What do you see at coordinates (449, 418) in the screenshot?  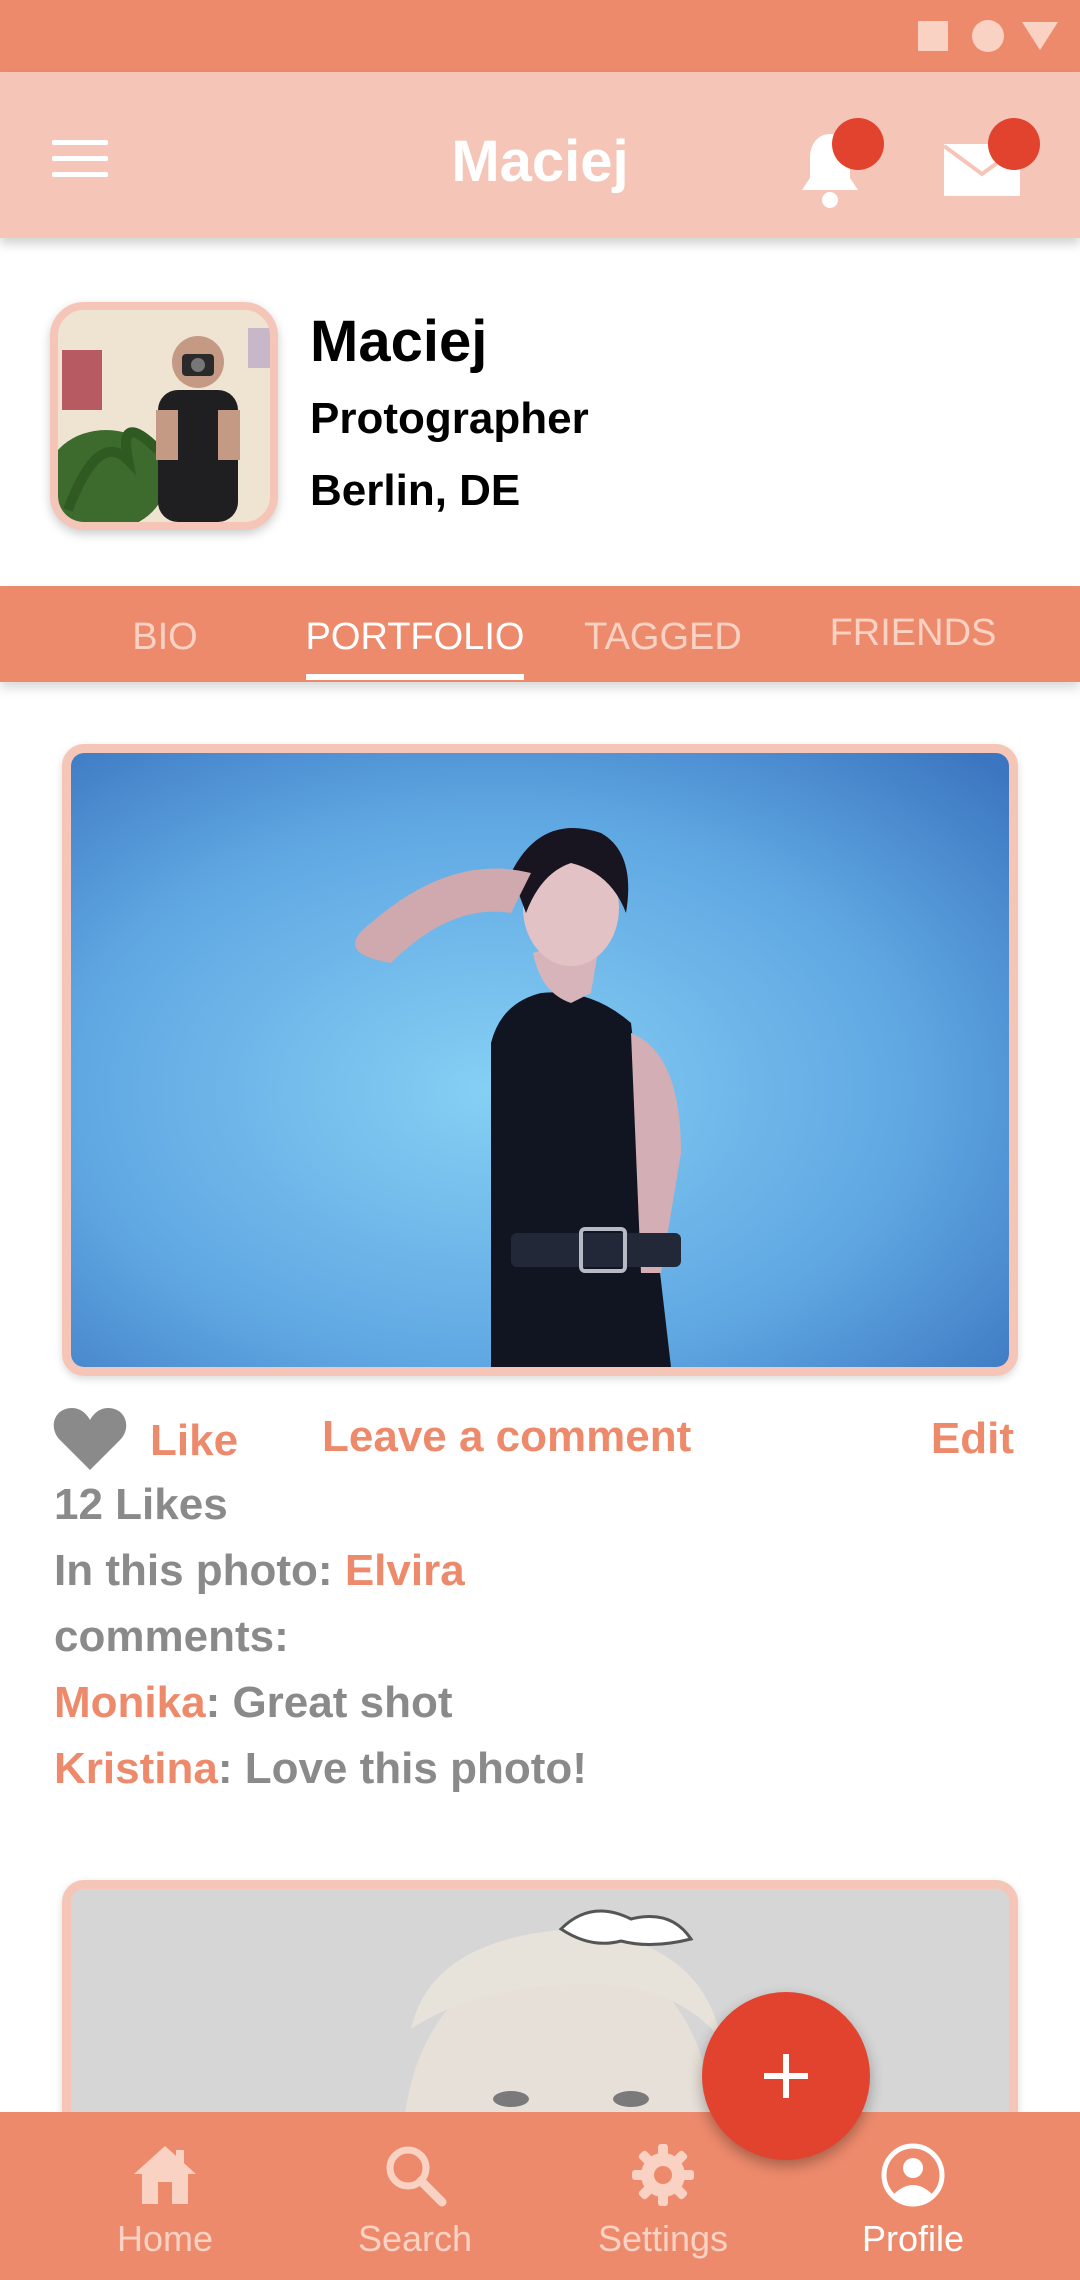 I see `profile-occupation: Protographer` at bounding box center [449, 418].